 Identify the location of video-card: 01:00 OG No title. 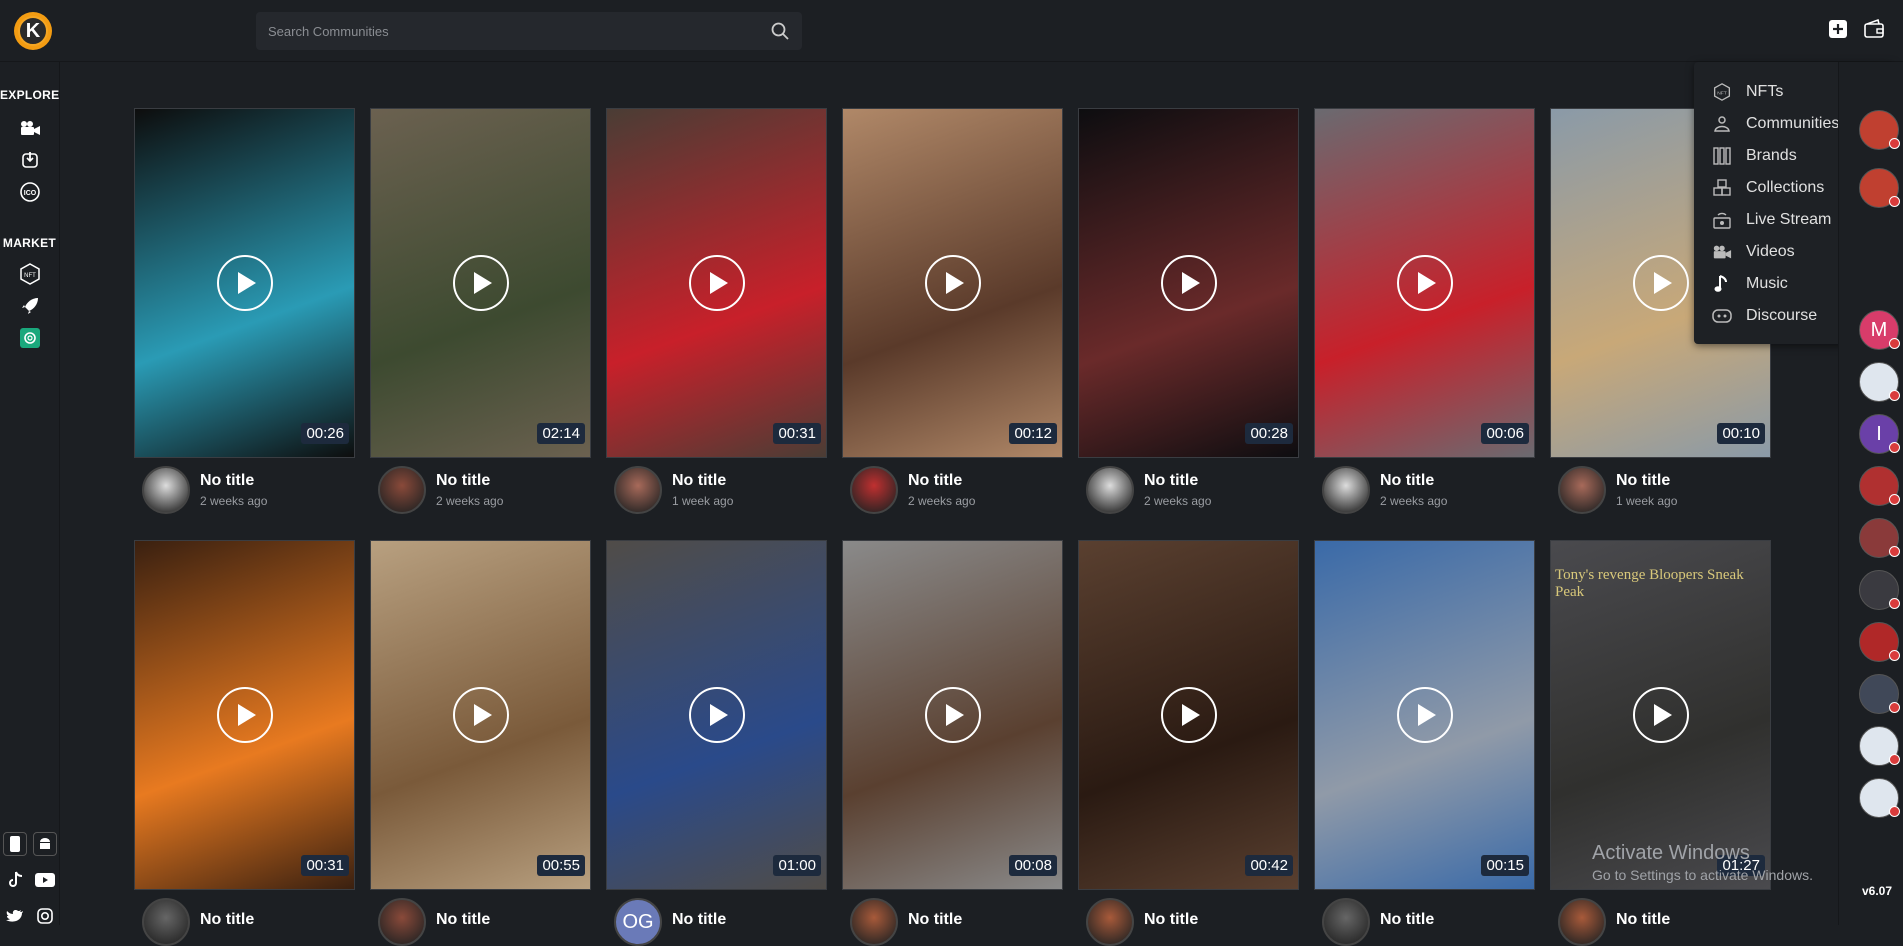
(716, 743).